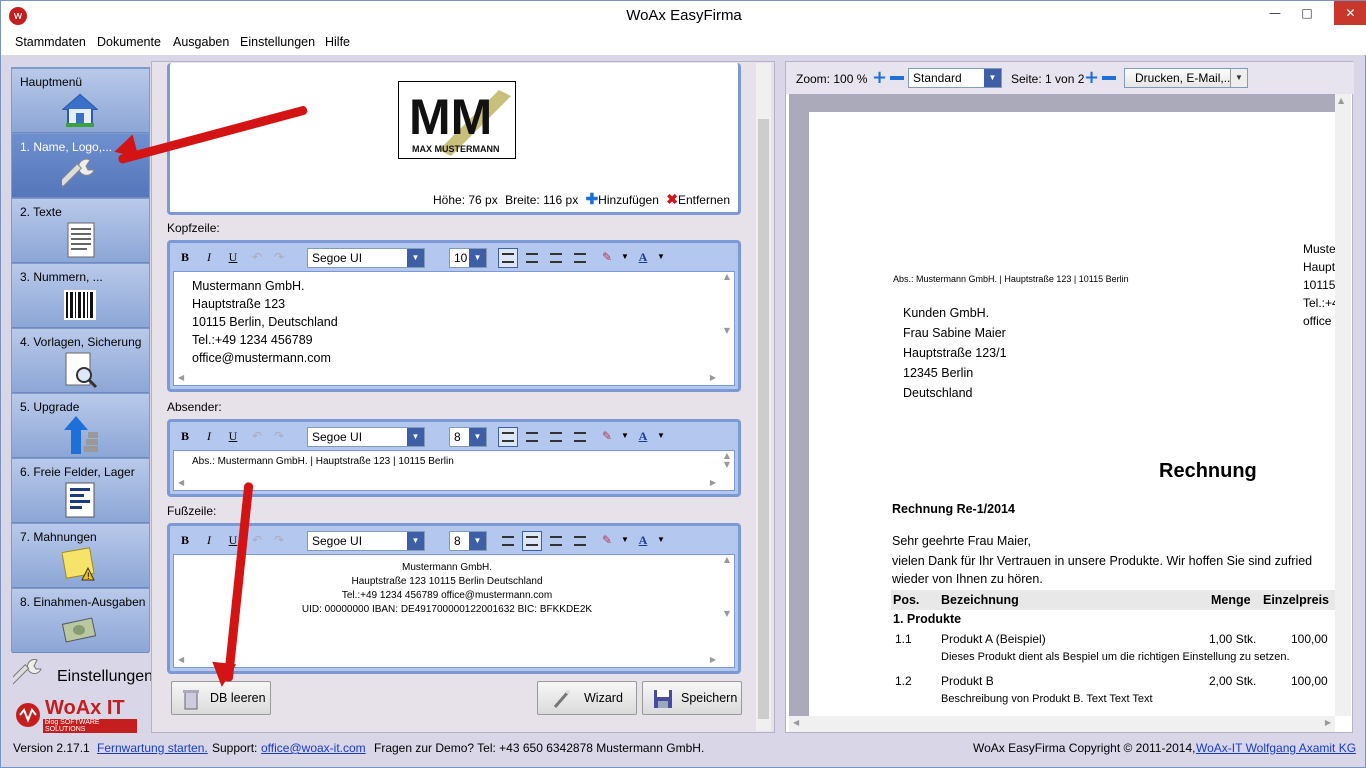  What do you see at coordinates (1275, 13) in the screenshot?
I see `minimize-icon: —` at bounding box center [1275, 13].